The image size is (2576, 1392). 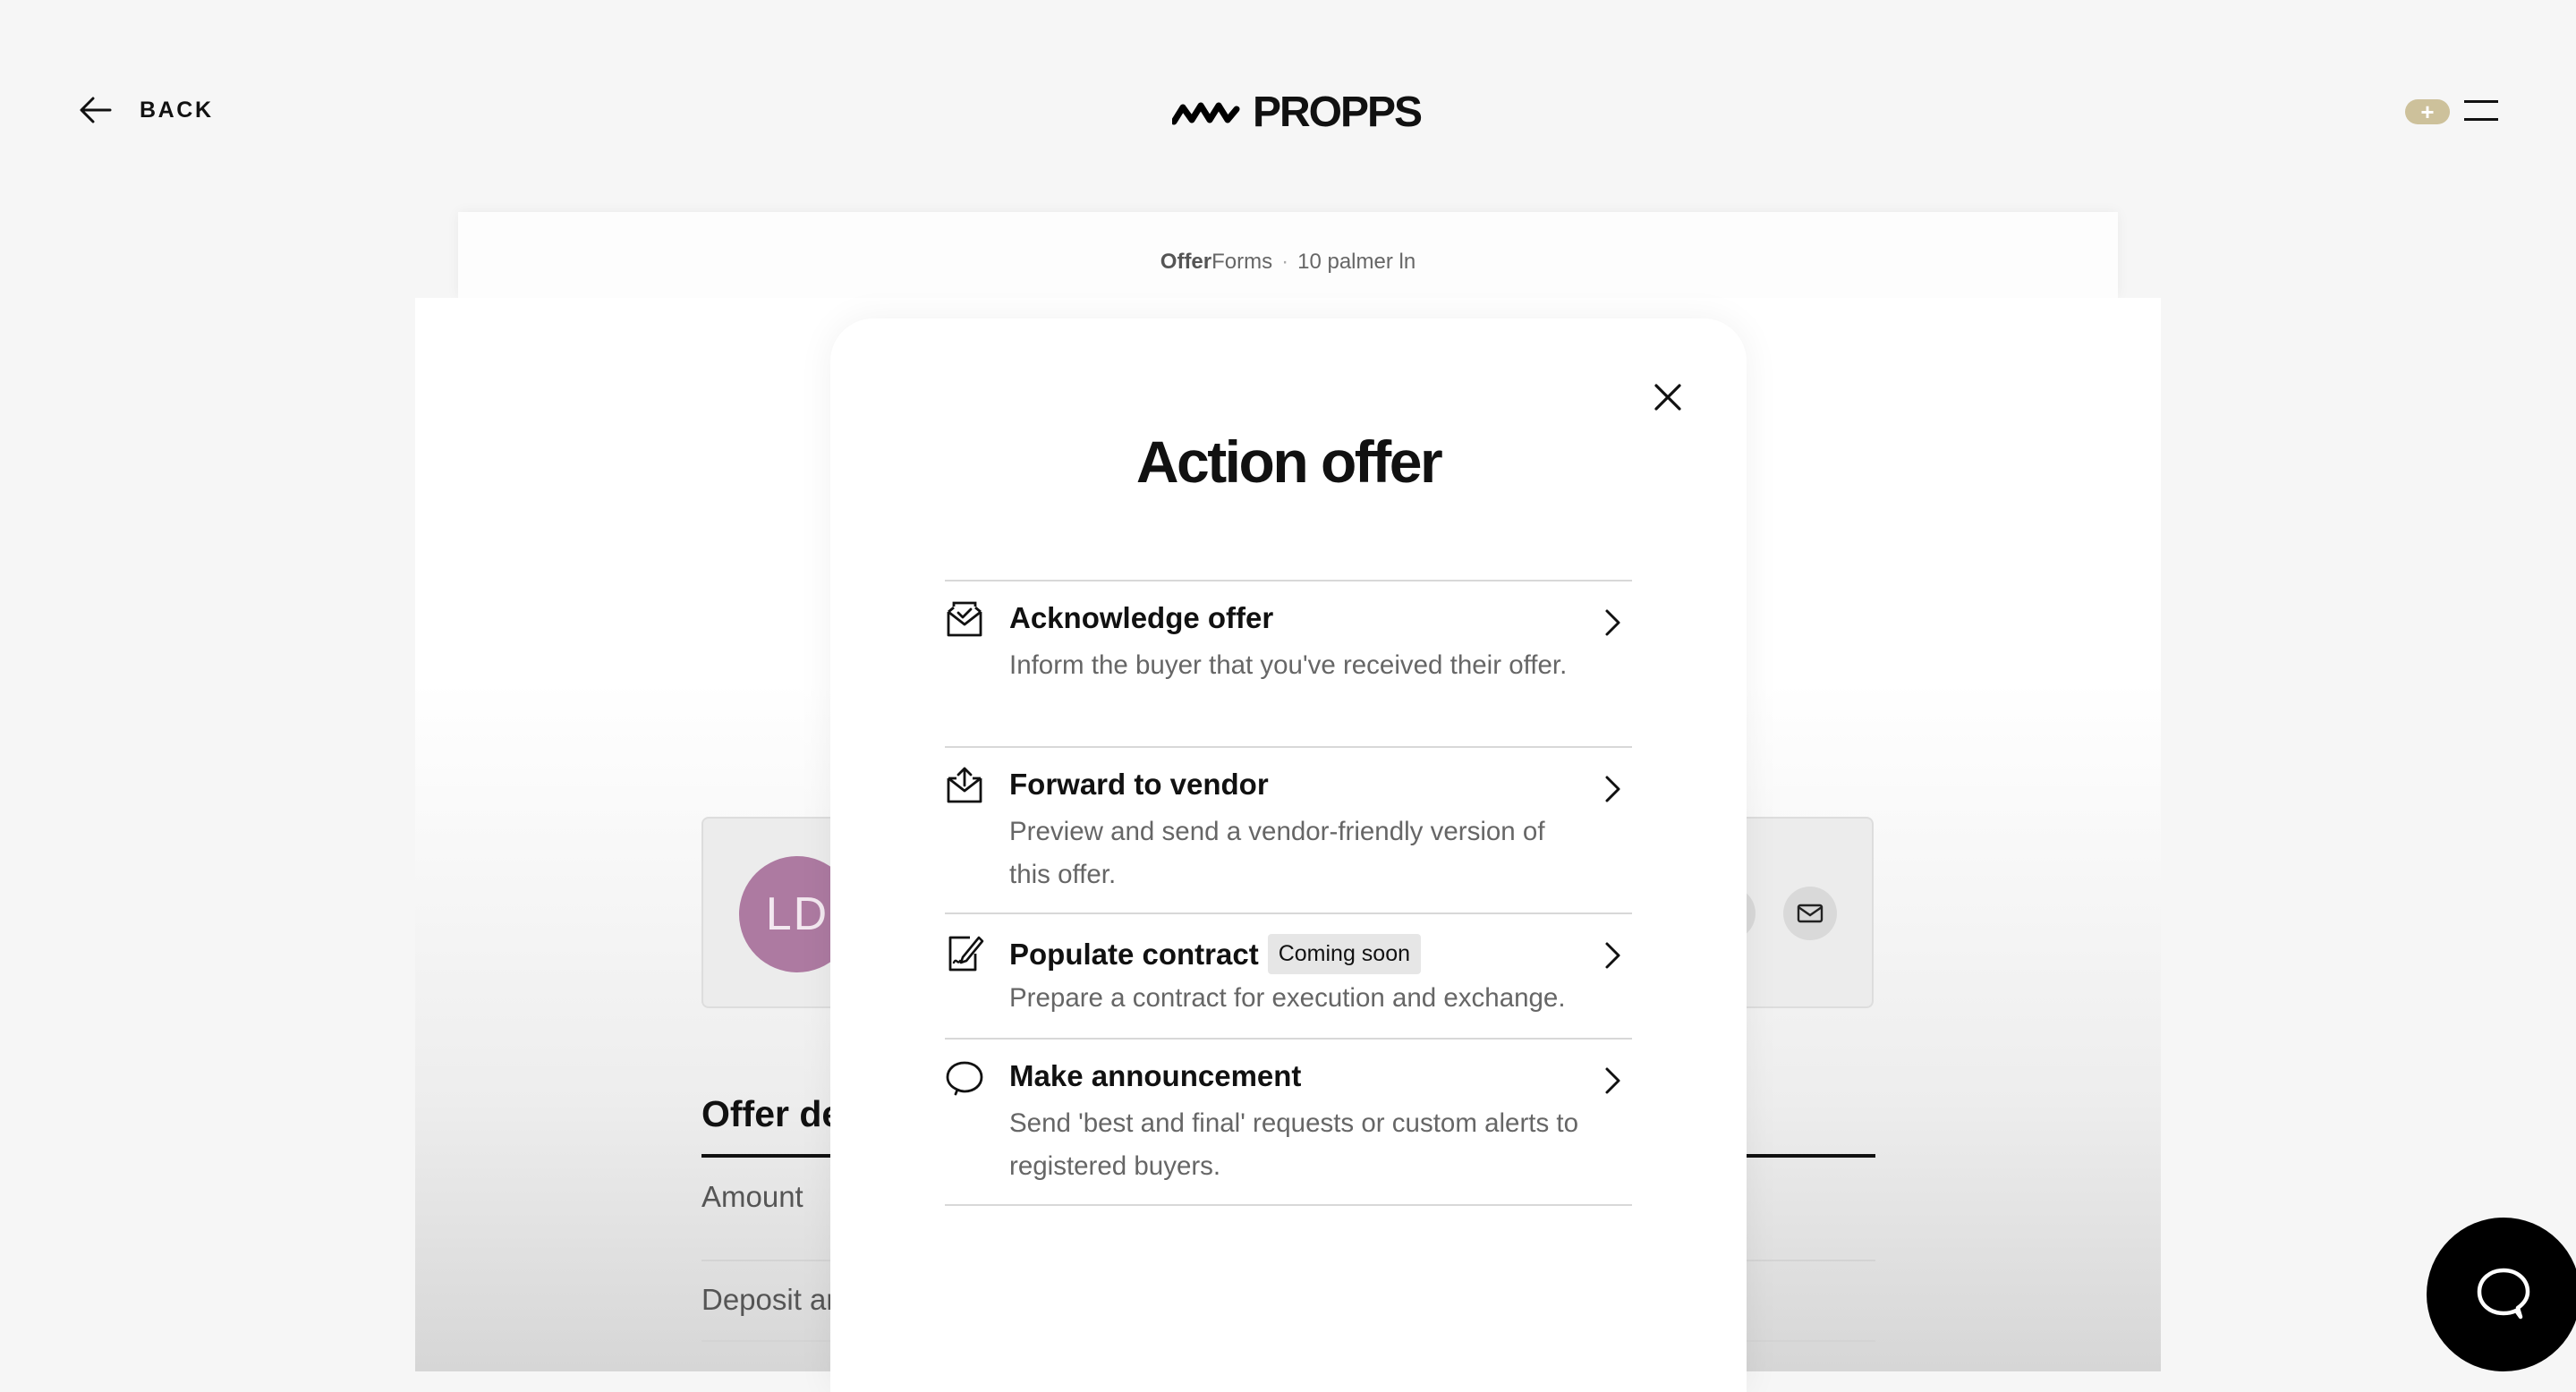 I want to click on breadcrumb: OfferForms · 10 palmer ln, so click(x=1288, y=262).